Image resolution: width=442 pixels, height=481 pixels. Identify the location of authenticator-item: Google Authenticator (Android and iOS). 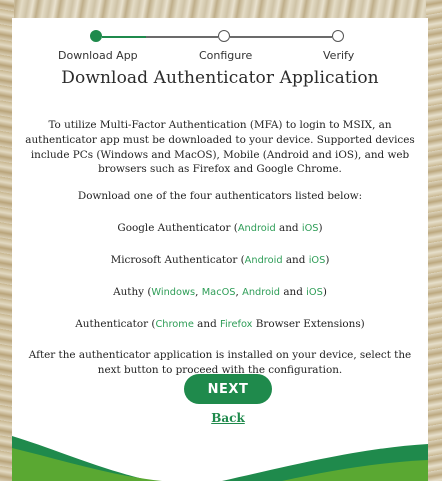
(220, 228).